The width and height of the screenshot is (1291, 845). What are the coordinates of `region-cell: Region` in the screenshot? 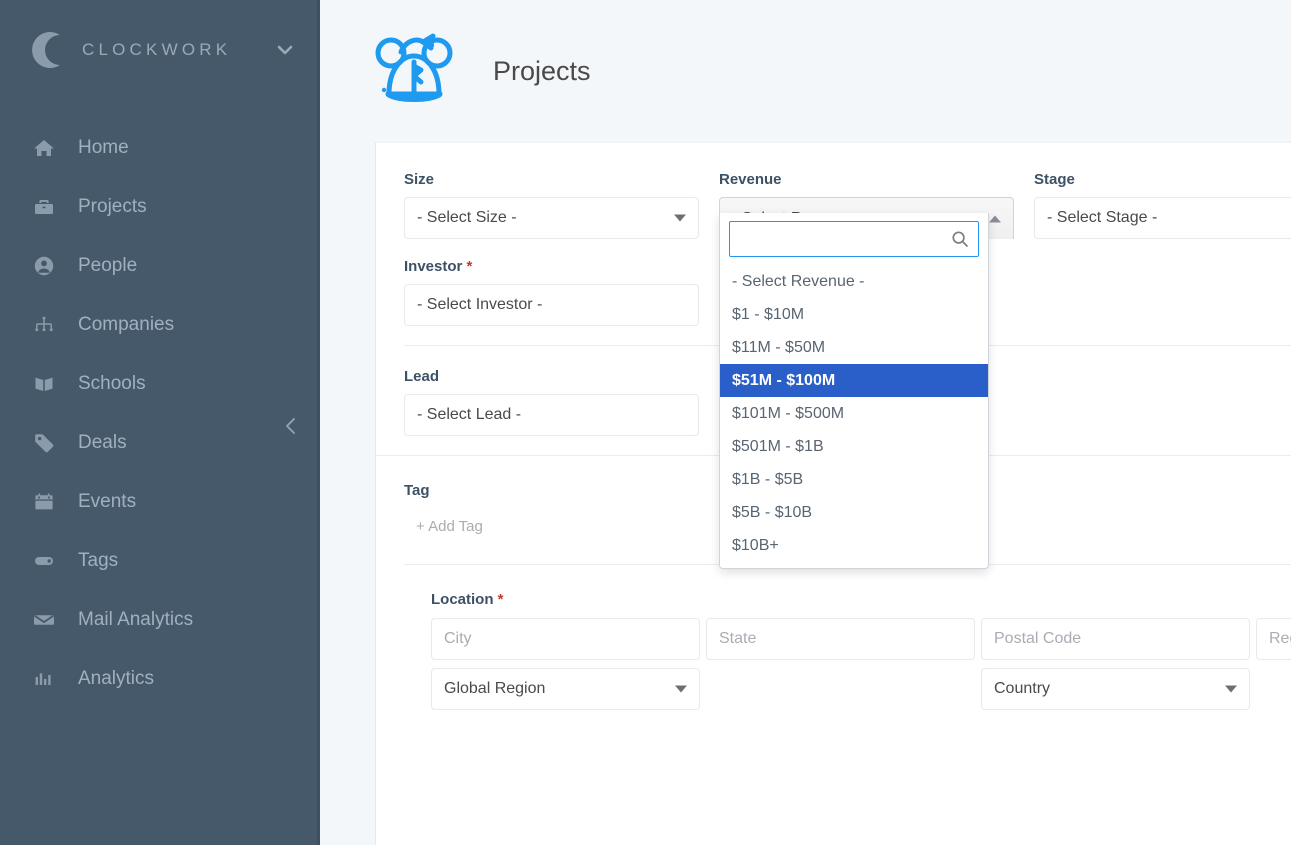 It's located at (1273, 639).